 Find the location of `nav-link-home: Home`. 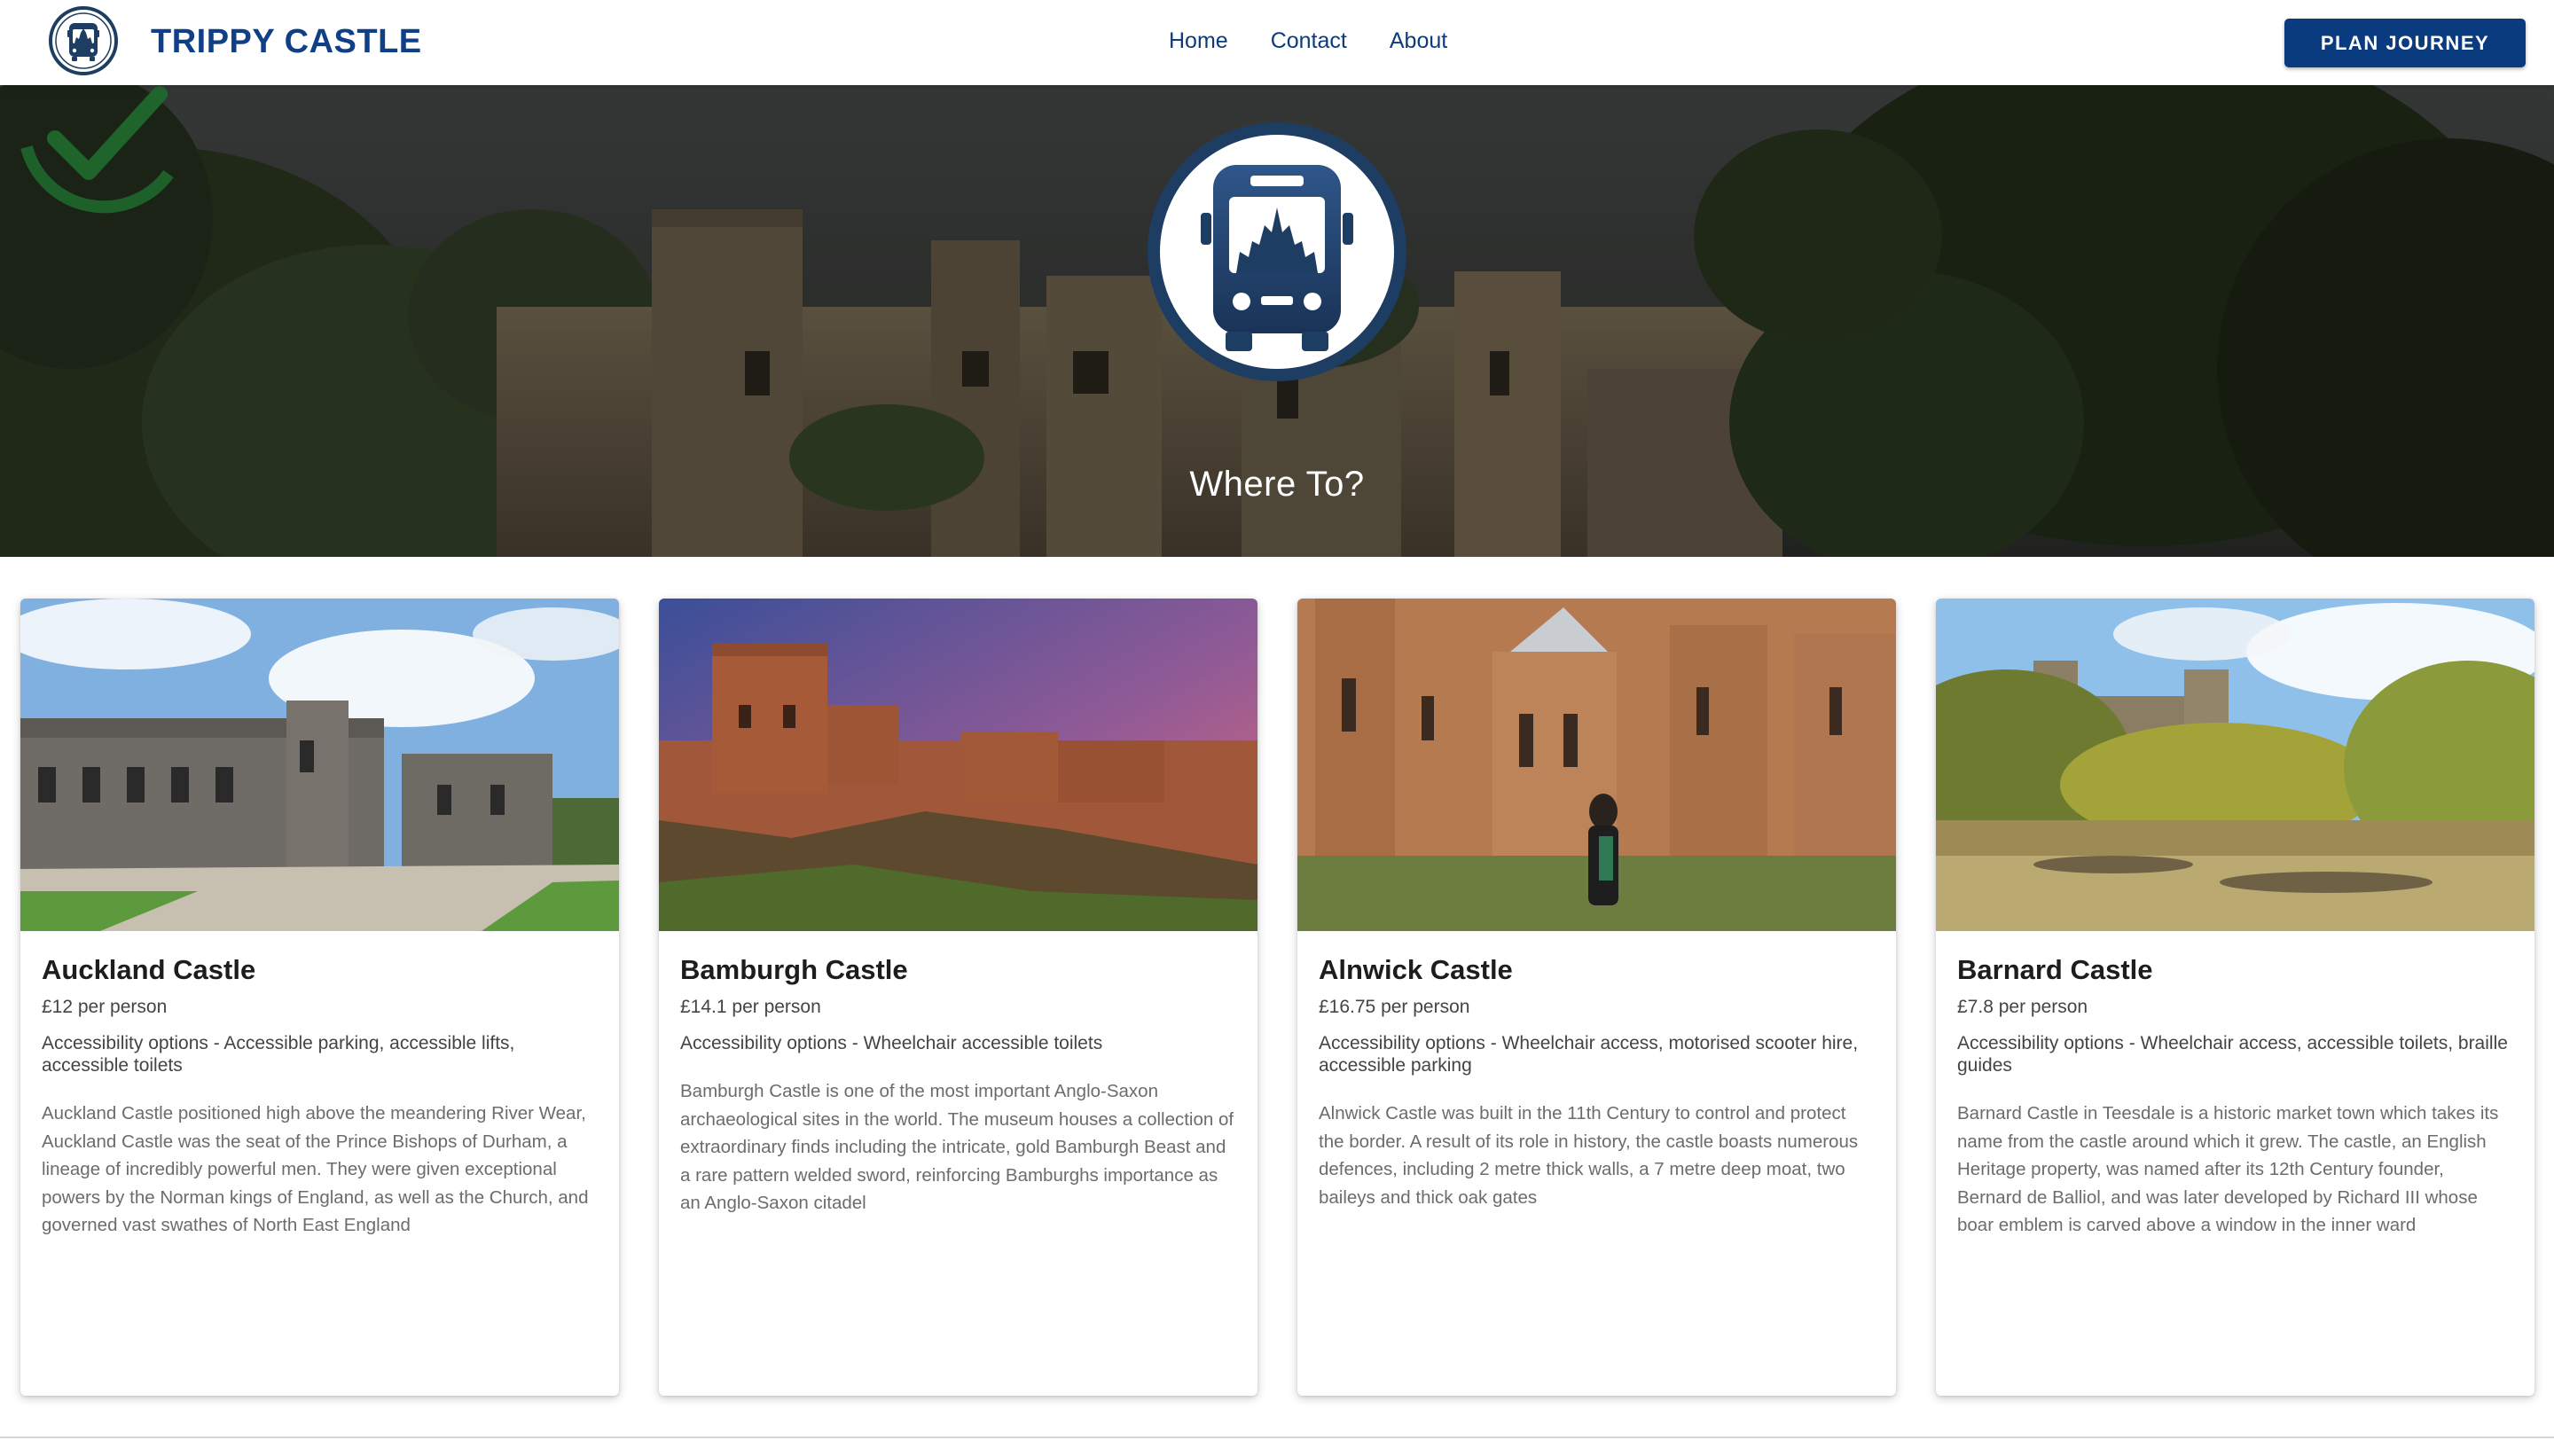

nav-link-home: Home is located at coordinates (1198, 41).